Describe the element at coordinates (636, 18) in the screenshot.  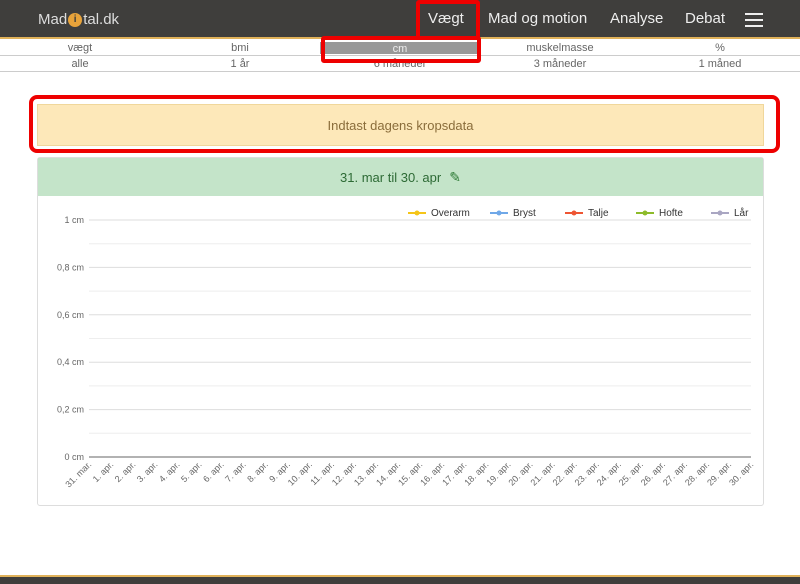
I see `nav-analyse: Analyse` at that location.